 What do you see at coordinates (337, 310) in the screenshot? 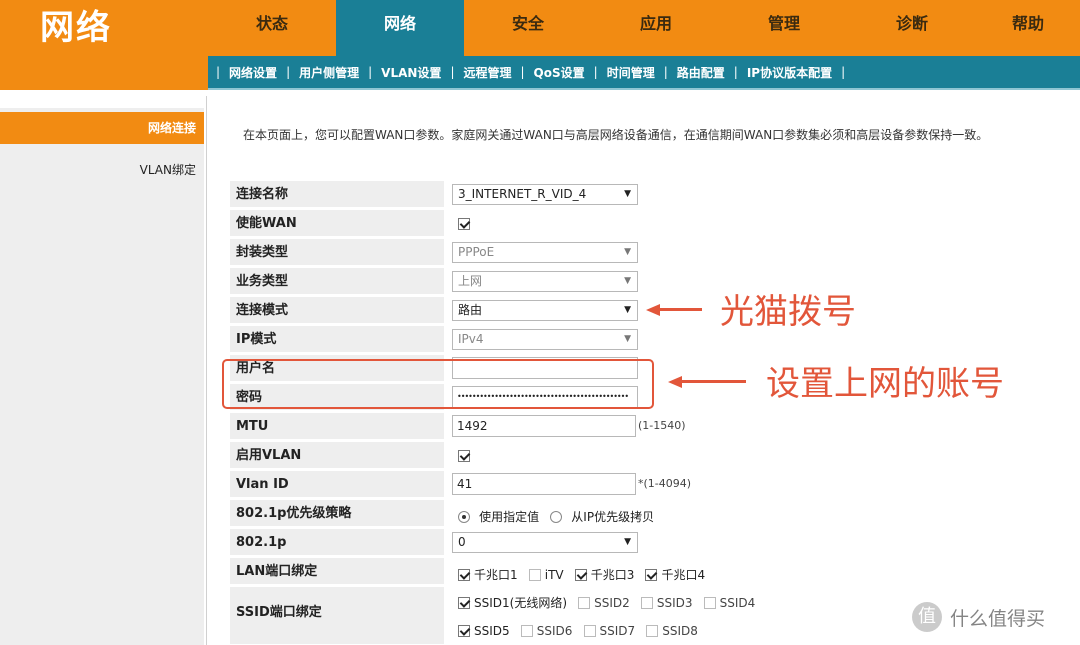
I see `connection-mode-label: 连接模式` at bounding box center [337, 310].